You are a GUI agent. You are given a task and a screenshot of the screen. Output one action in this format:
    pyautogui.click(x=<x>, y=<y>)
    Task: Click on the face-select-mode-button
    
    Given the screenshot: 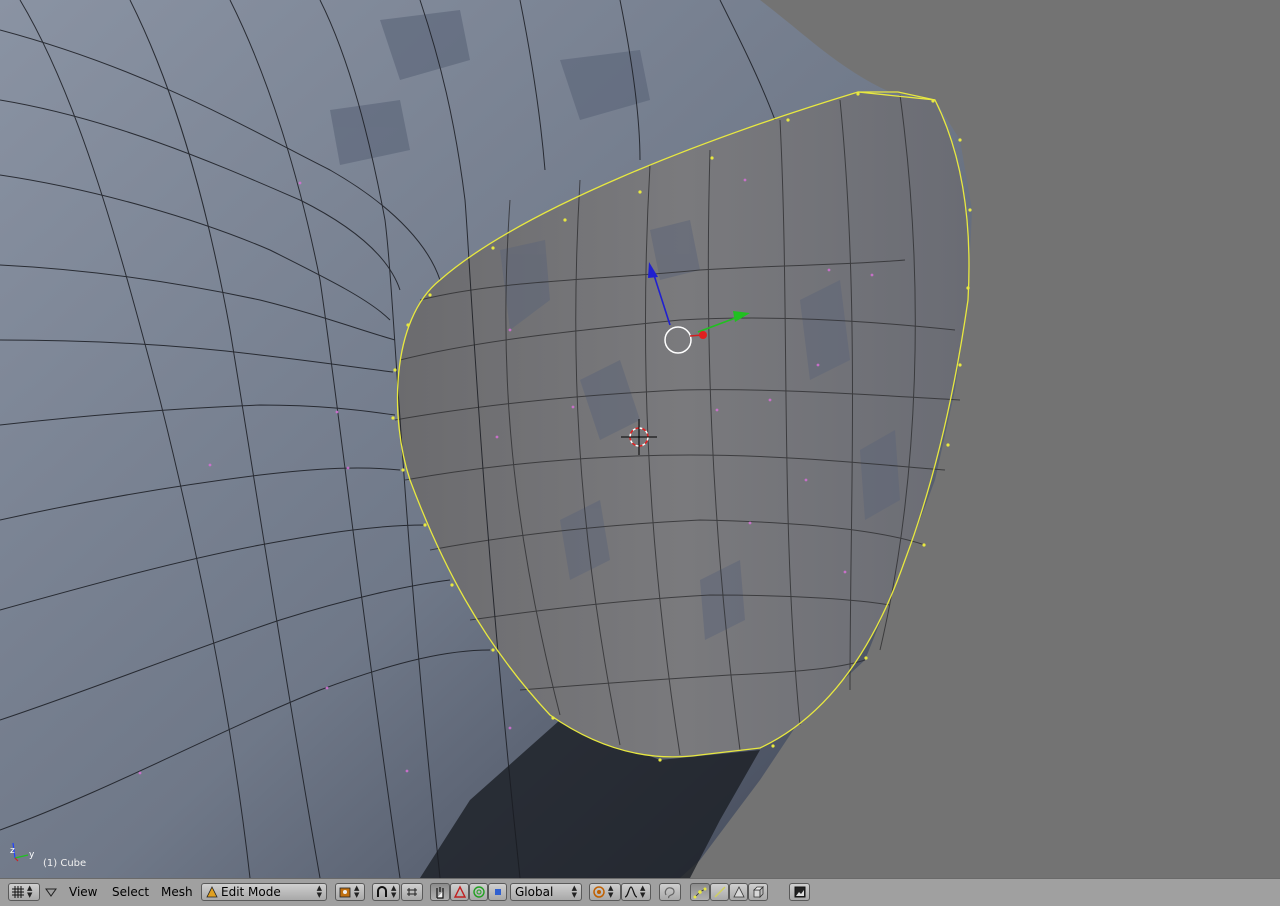 What is the action you would take?
    pyautogui.click(x=738, y=892)
    